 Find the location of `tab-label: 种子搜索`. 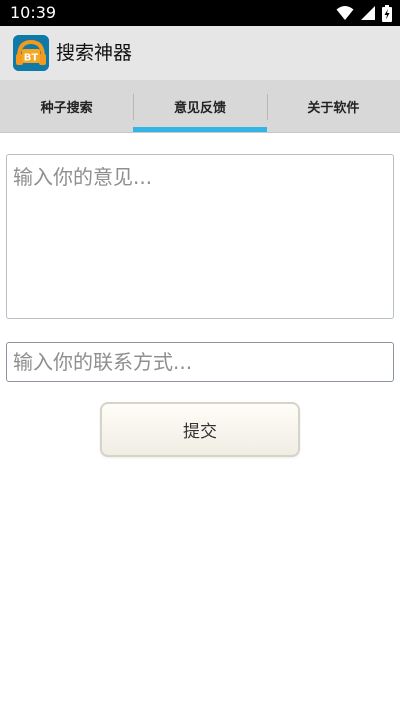

tab-label: 种子搜索 is located at coordinates (66, 108).